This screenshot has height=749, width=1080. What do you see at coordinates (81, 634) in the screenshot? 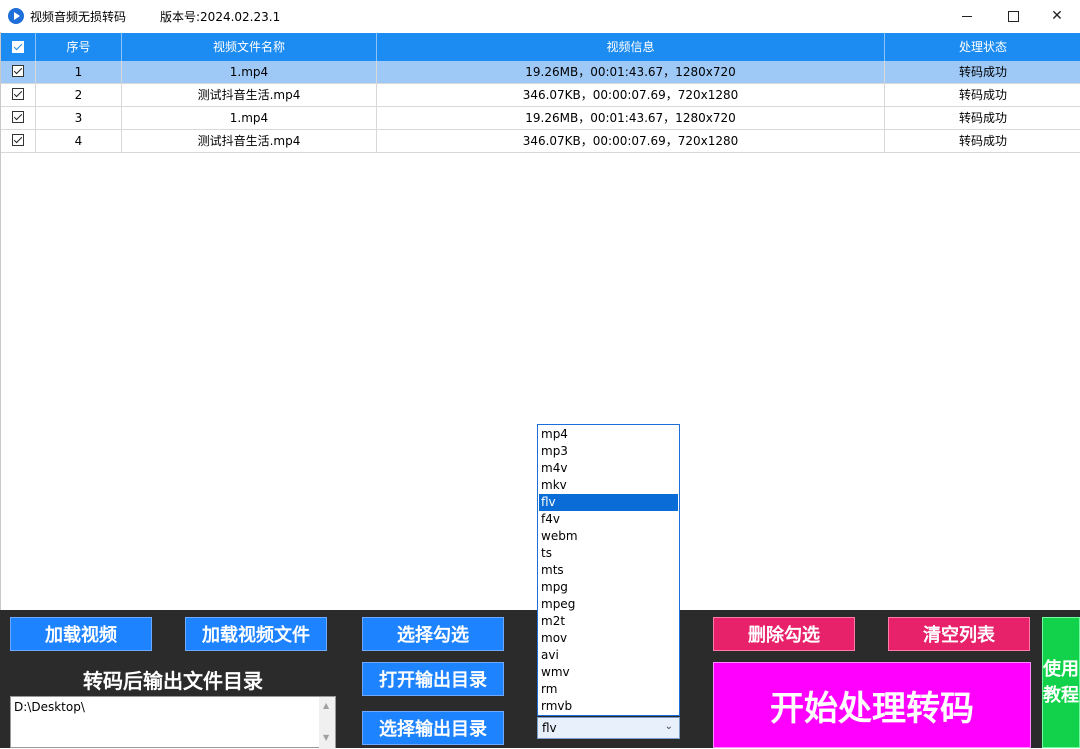
I see `load-video-button: 加载视频` at bounding box center [81, 634].